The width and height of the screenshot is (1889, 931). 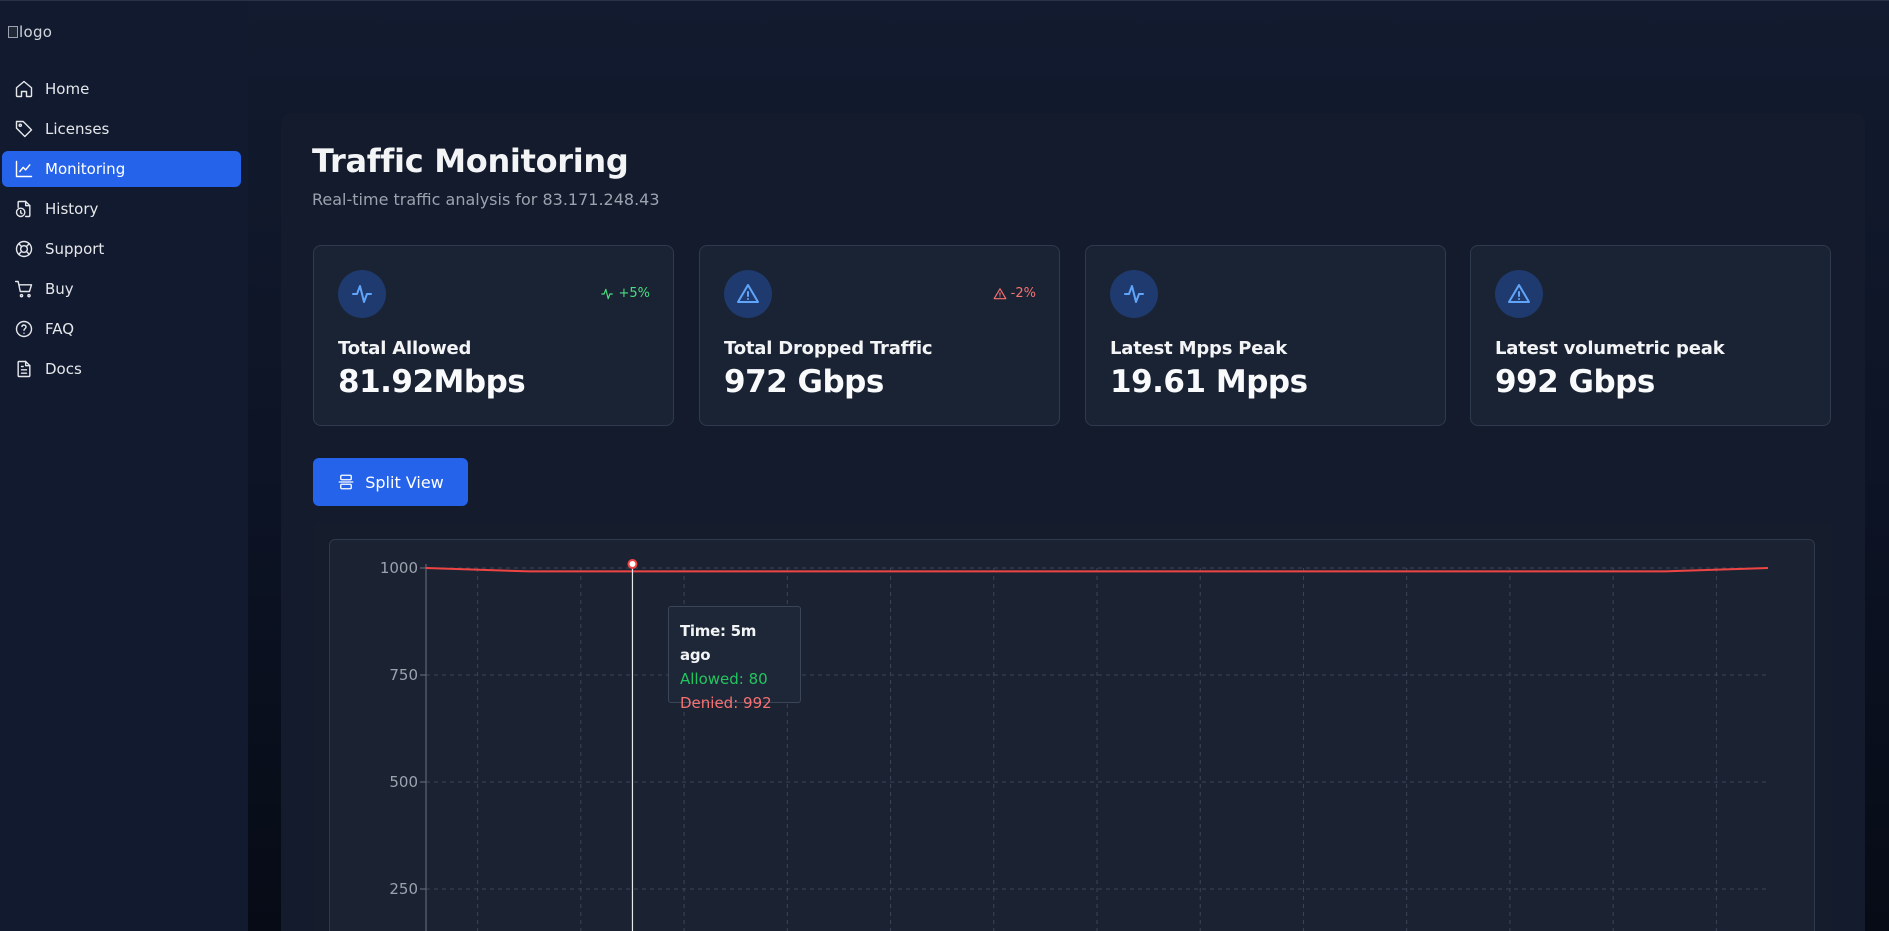 What do you see at coordinates (804, 382) in the screenshot?
I see `stat-value: 972 Gbps` at bounding box center [804, 382].